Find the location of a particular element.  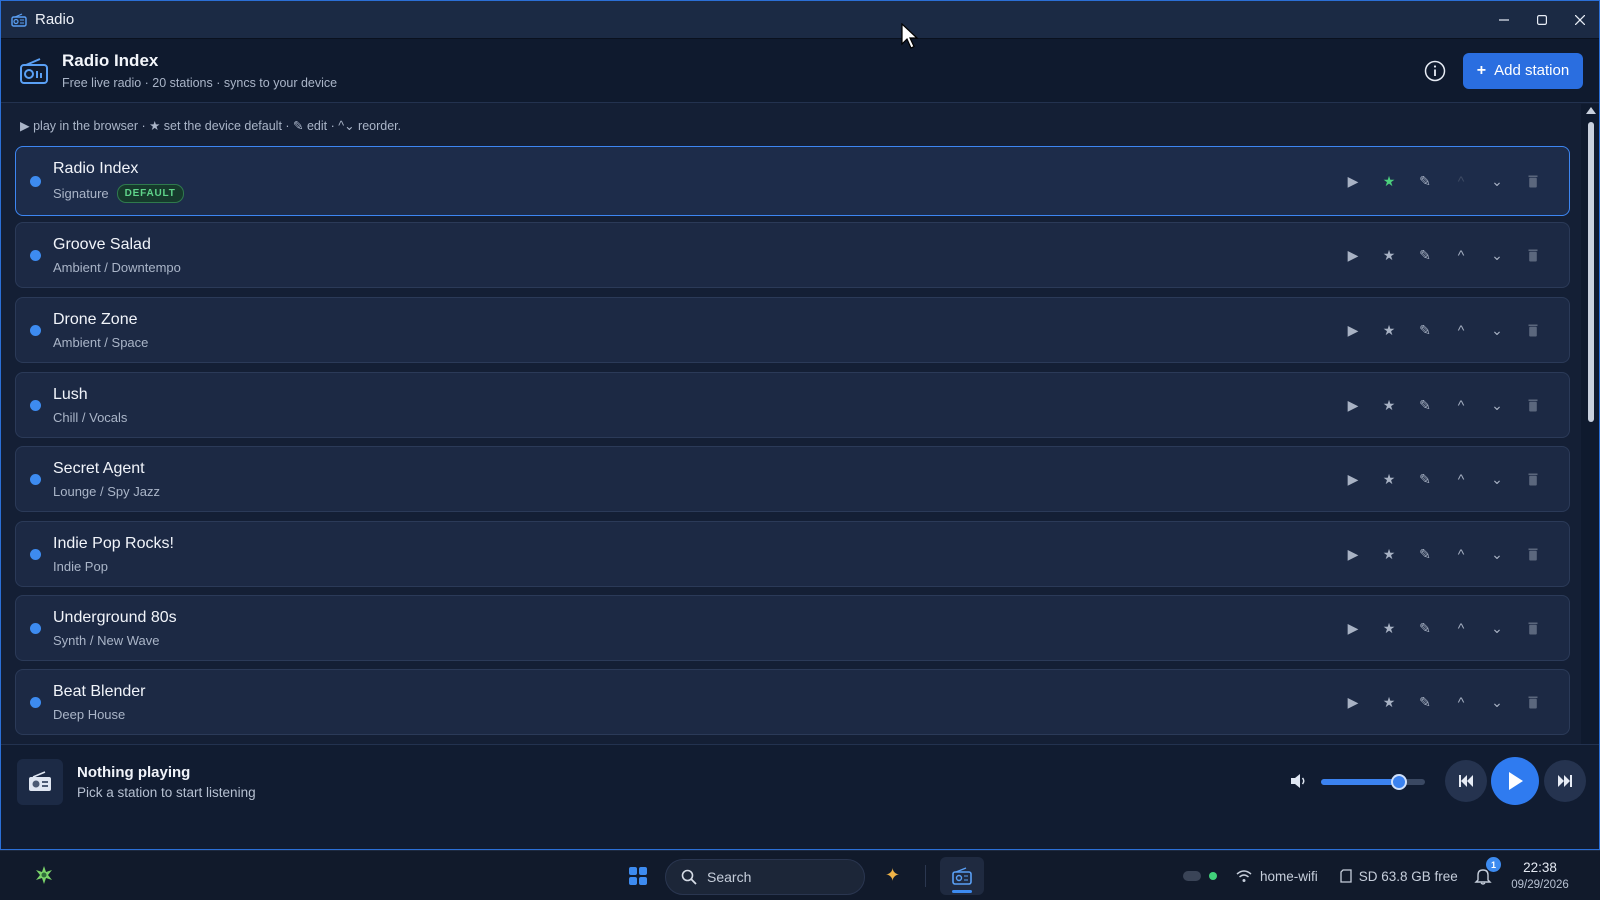

station-row: Beat Blender Deep House ▶ ★ ✎ ^ ⌄ is located at coordinates (792, 702).